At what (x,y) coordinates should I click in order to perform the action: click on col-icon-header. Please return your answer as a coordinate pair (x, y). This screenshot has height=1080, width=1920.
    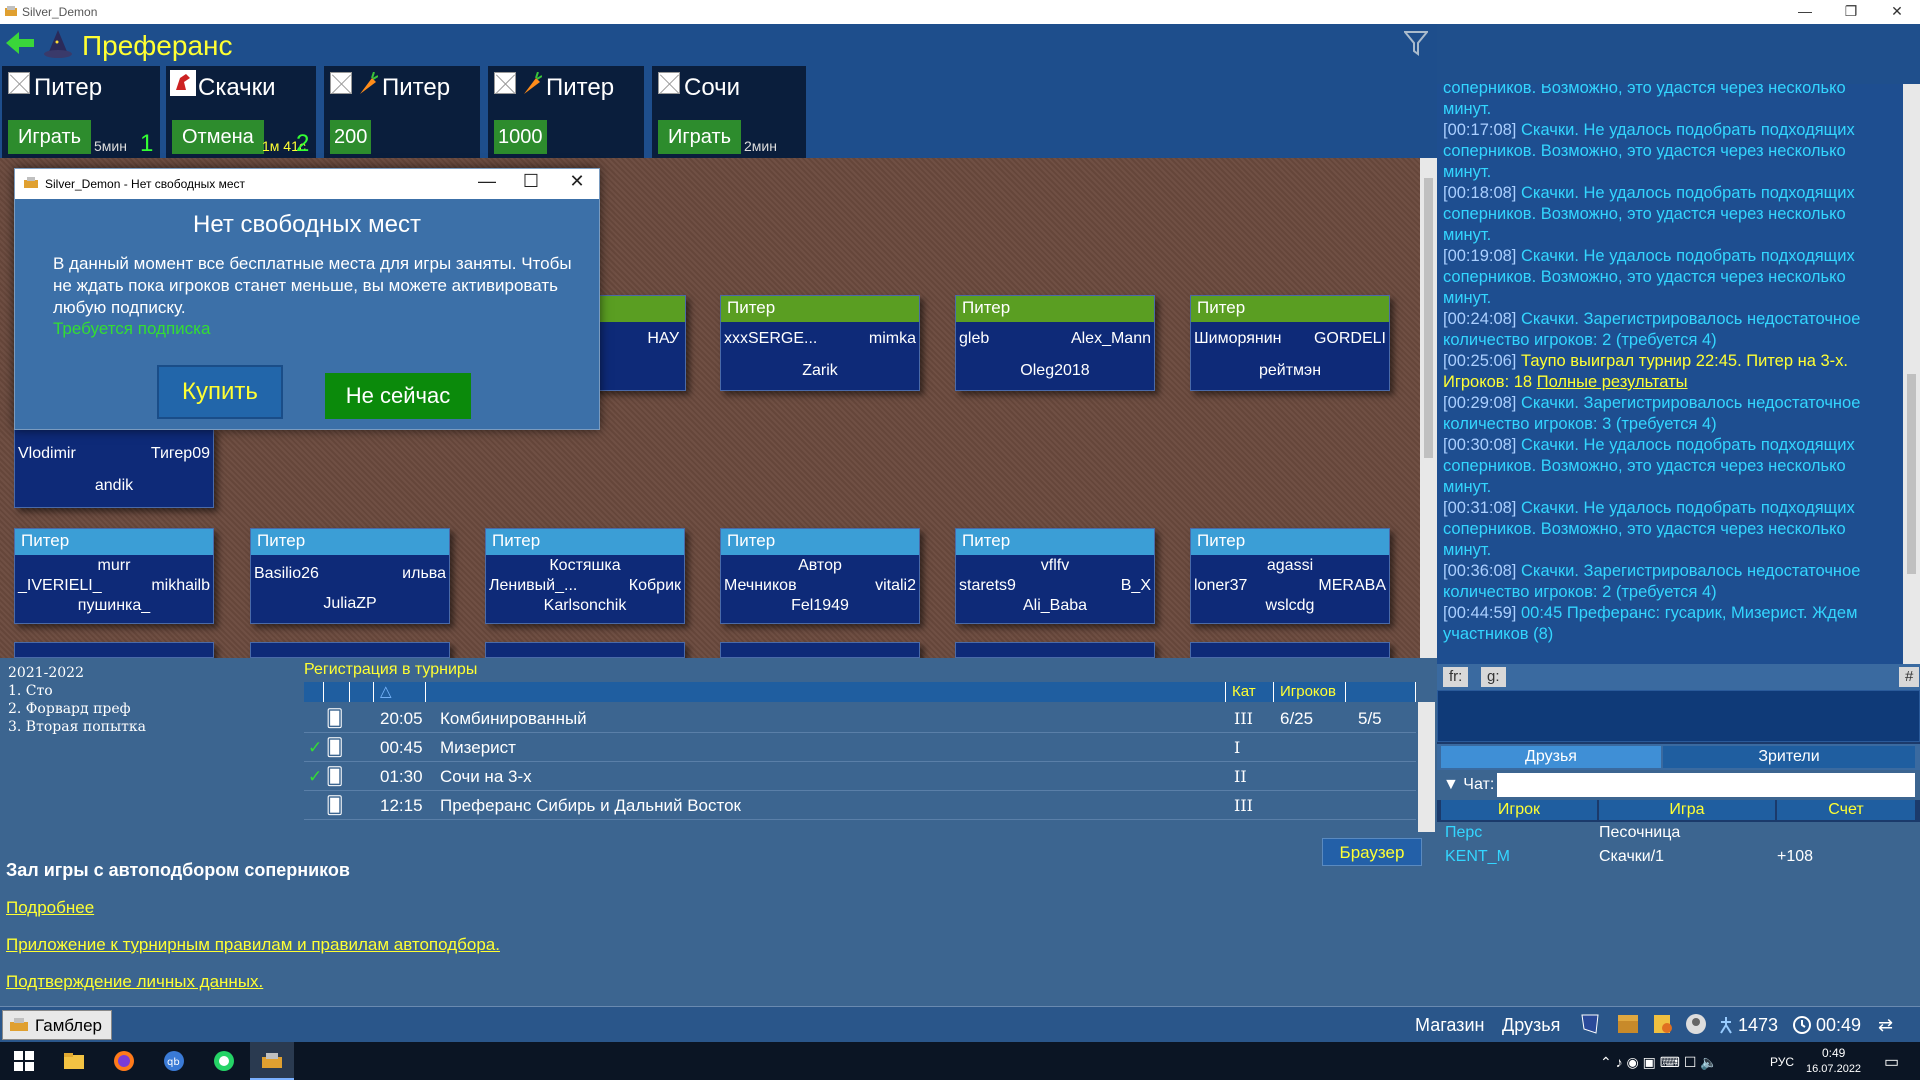
    Looking at the image, I should click on (337, 692).